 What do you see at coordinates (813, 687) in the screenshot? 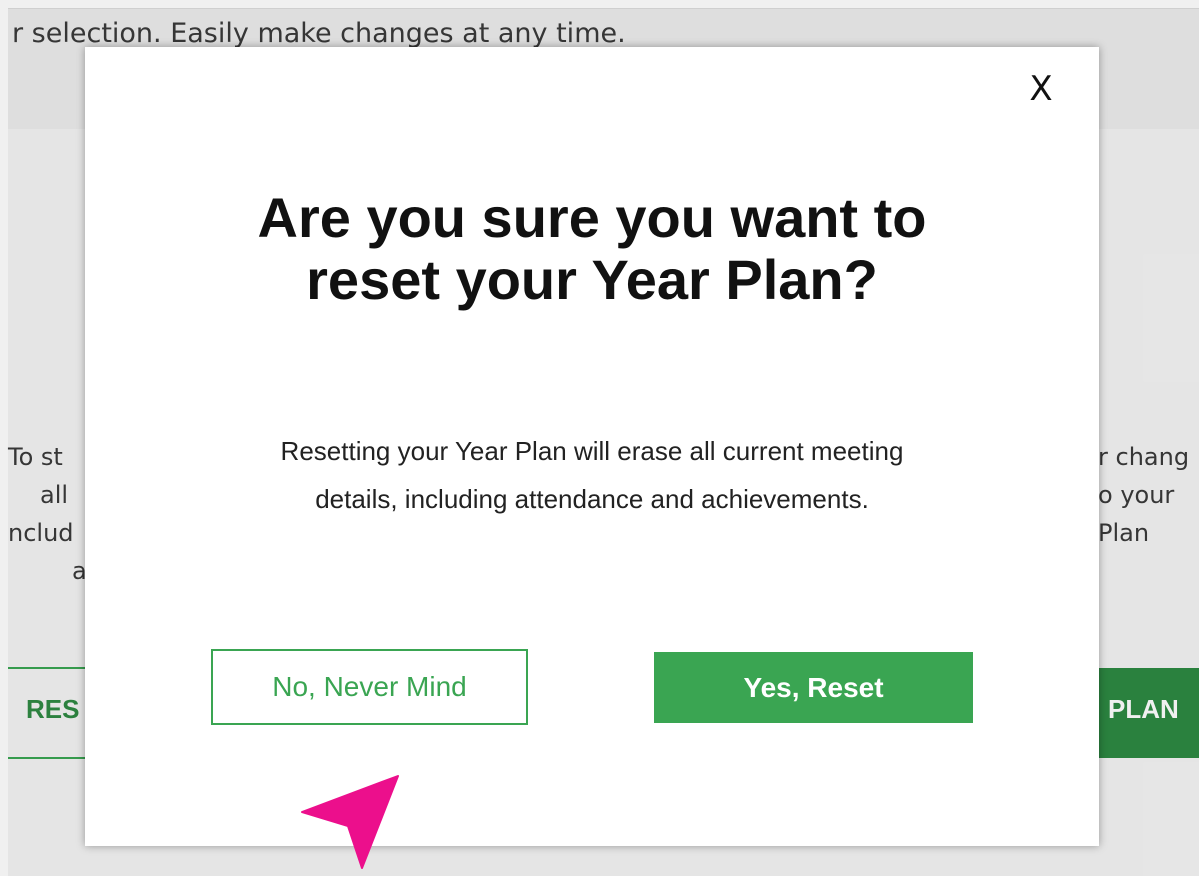
I see `confirm-reset-button: Yes, Reset` at bounding box center [813, 687].